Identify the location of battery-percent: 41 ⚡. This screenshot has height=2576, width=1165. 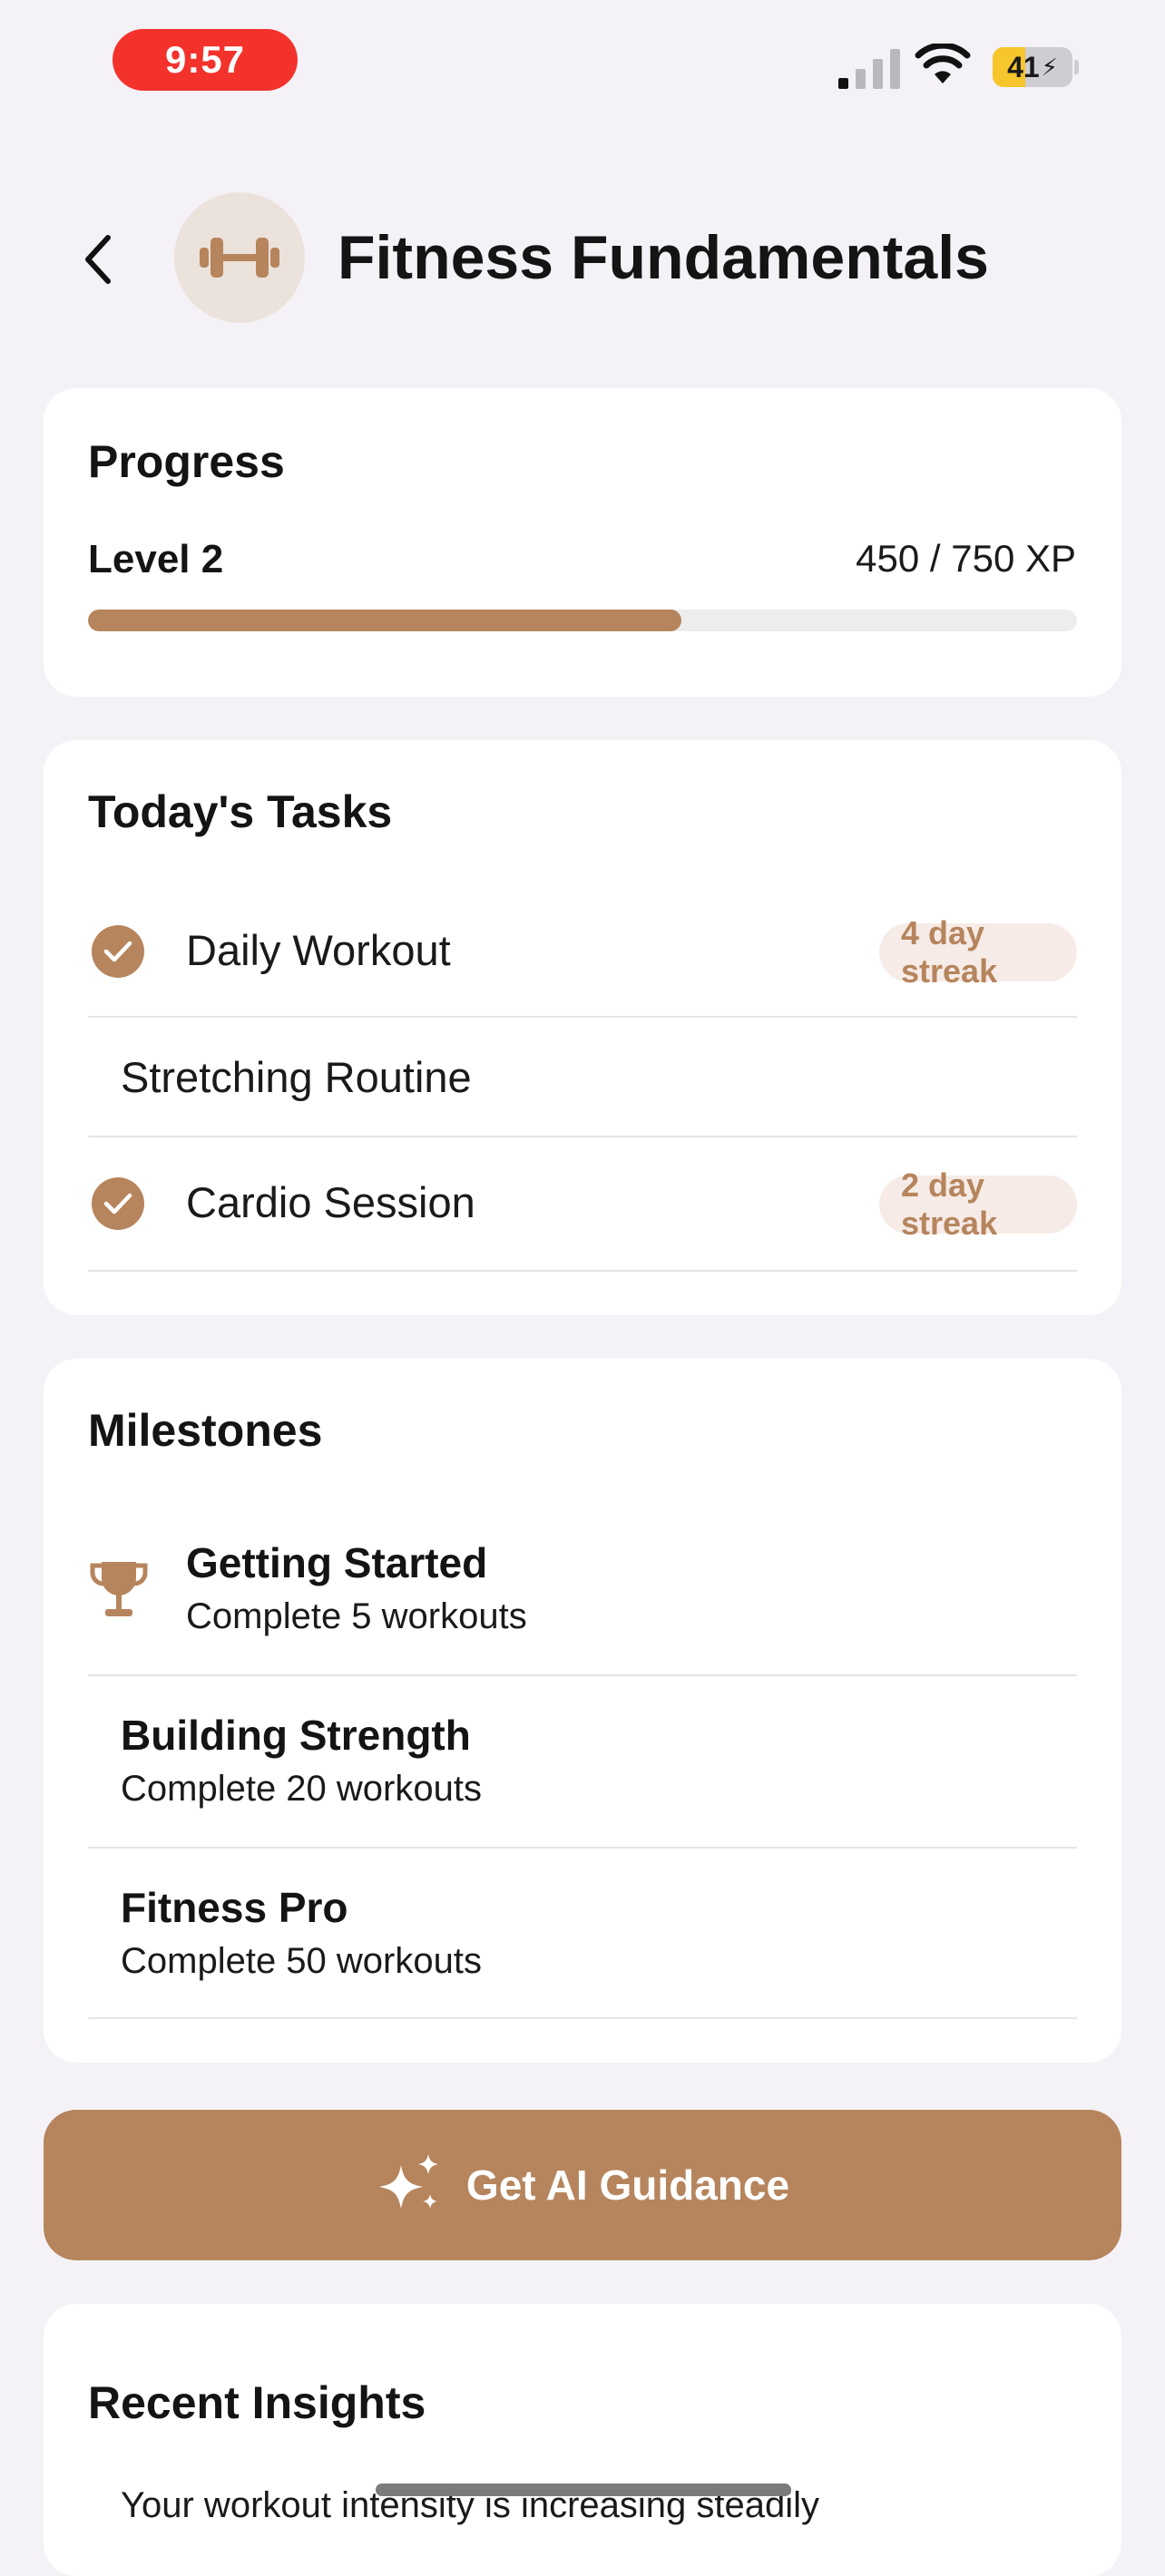
(1032, 66).